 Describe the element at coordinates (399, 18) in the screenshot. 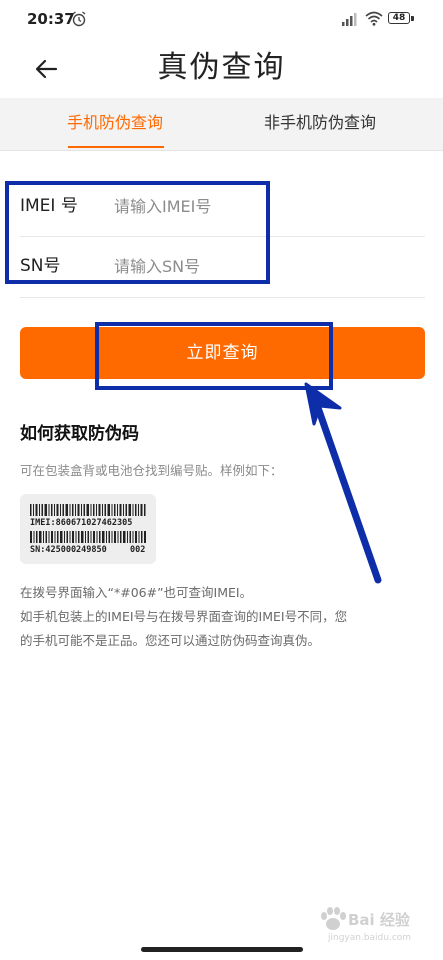

I see `battery-level: 48` at that location.